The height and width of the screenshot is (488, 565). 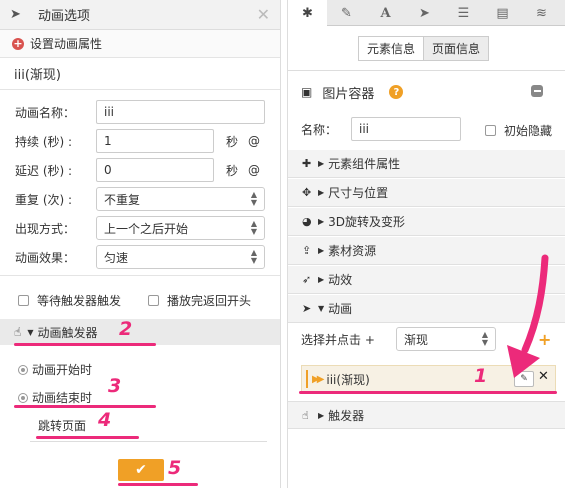 What do you see at coordinates (528, 316) in the screenshot?
I see `annotation-arrow` at bounding box center [528, 316].